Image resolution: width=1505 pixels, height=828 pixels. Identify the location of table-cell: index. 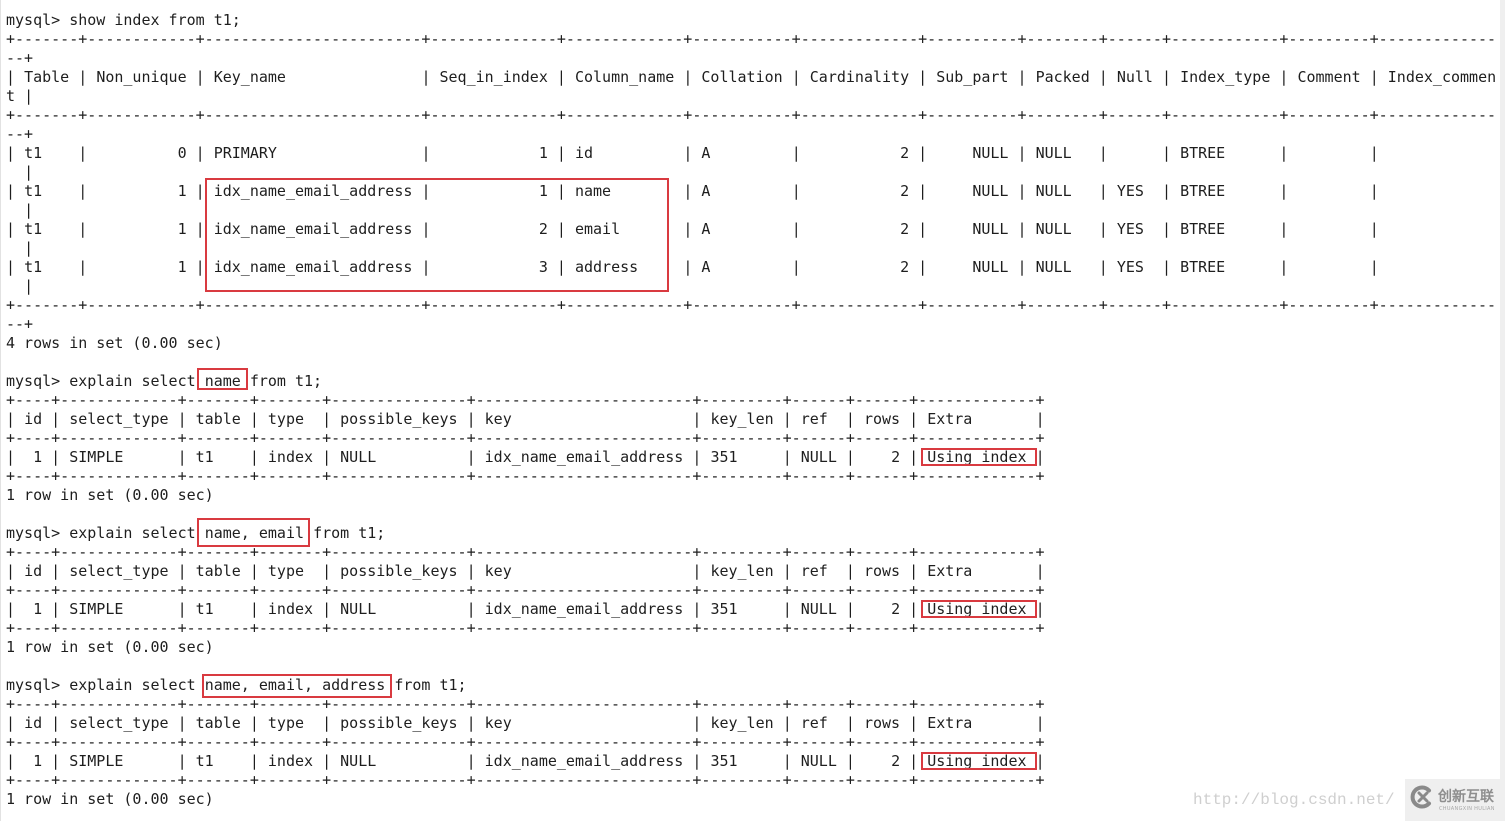
(290, 457).